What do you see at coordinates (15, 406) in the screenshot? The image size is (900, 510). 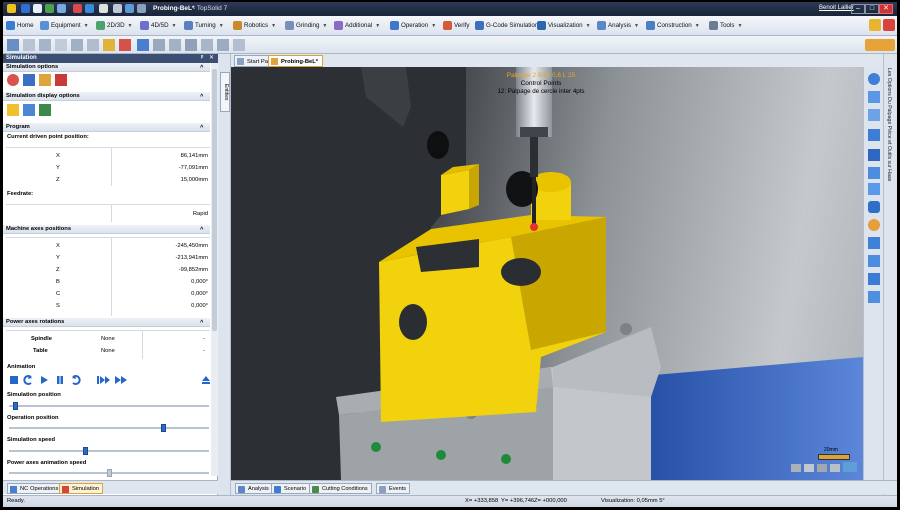 I see `simulation-position-thumb` at bounding box center [15, 406].